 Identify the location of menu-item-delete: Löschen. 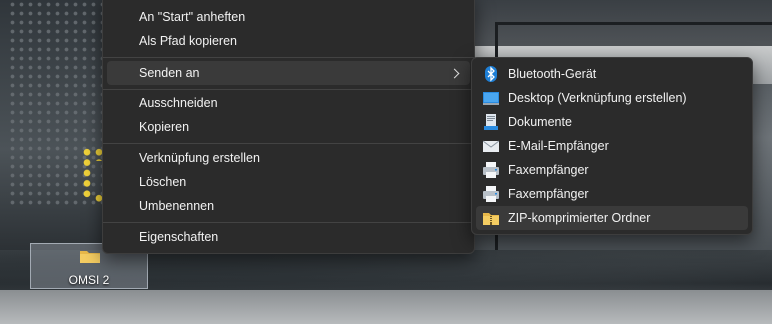
(288, 182).